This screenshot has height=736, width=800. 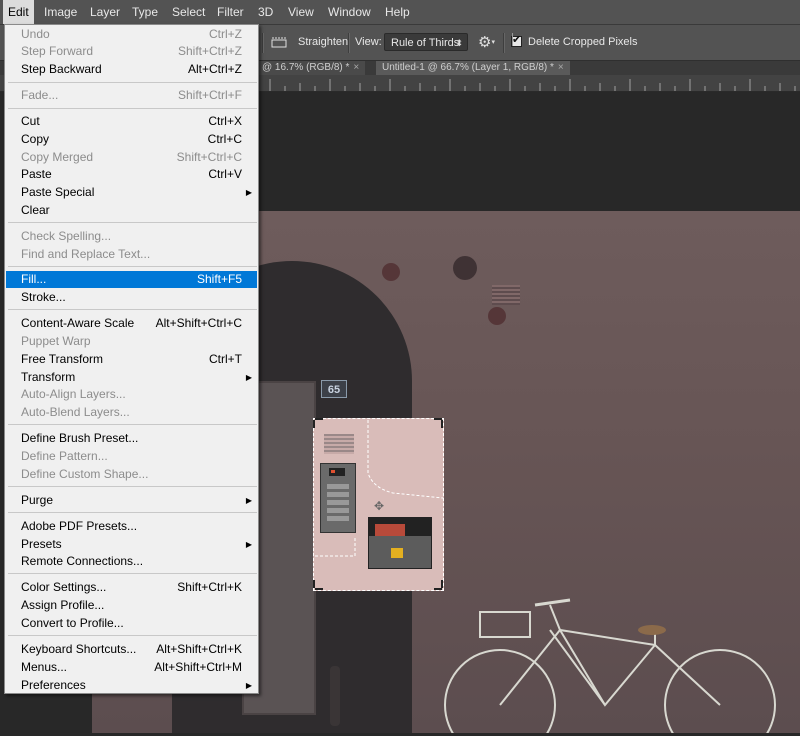 I want to click on menu-item-keyboard-shortcuts: Keyboard Shortcuts... Alt+Shift+Ctrl+K, so click(x=131, y=649).